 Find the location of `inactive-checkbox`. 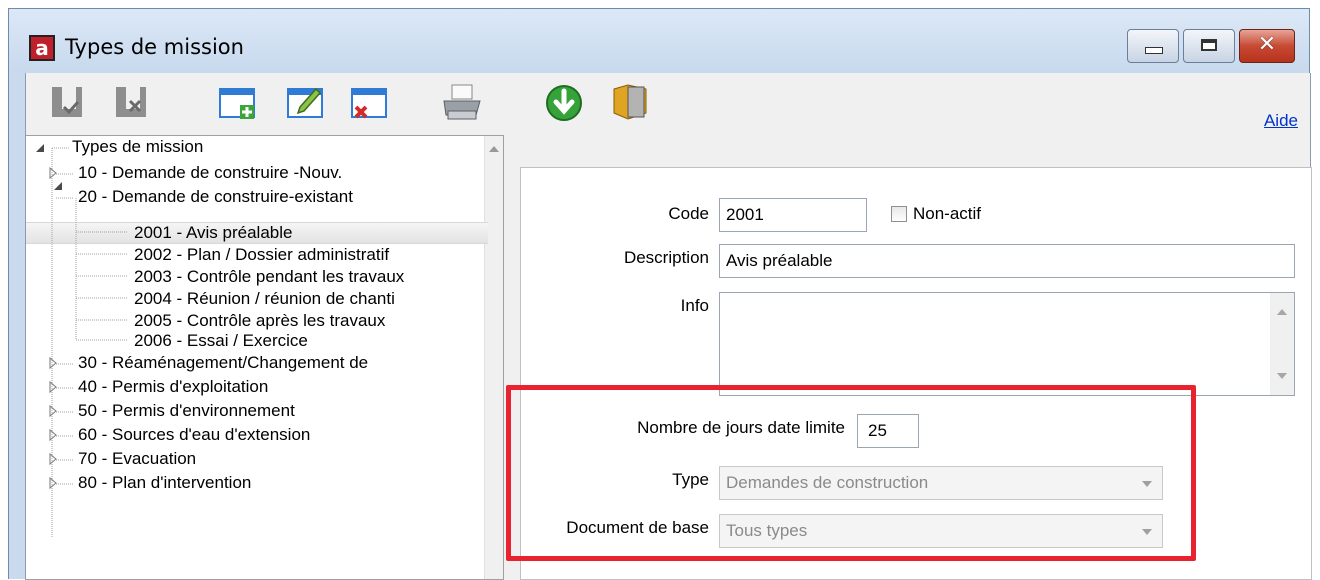

inactive-checkbox is located at coordinates (899, 214).